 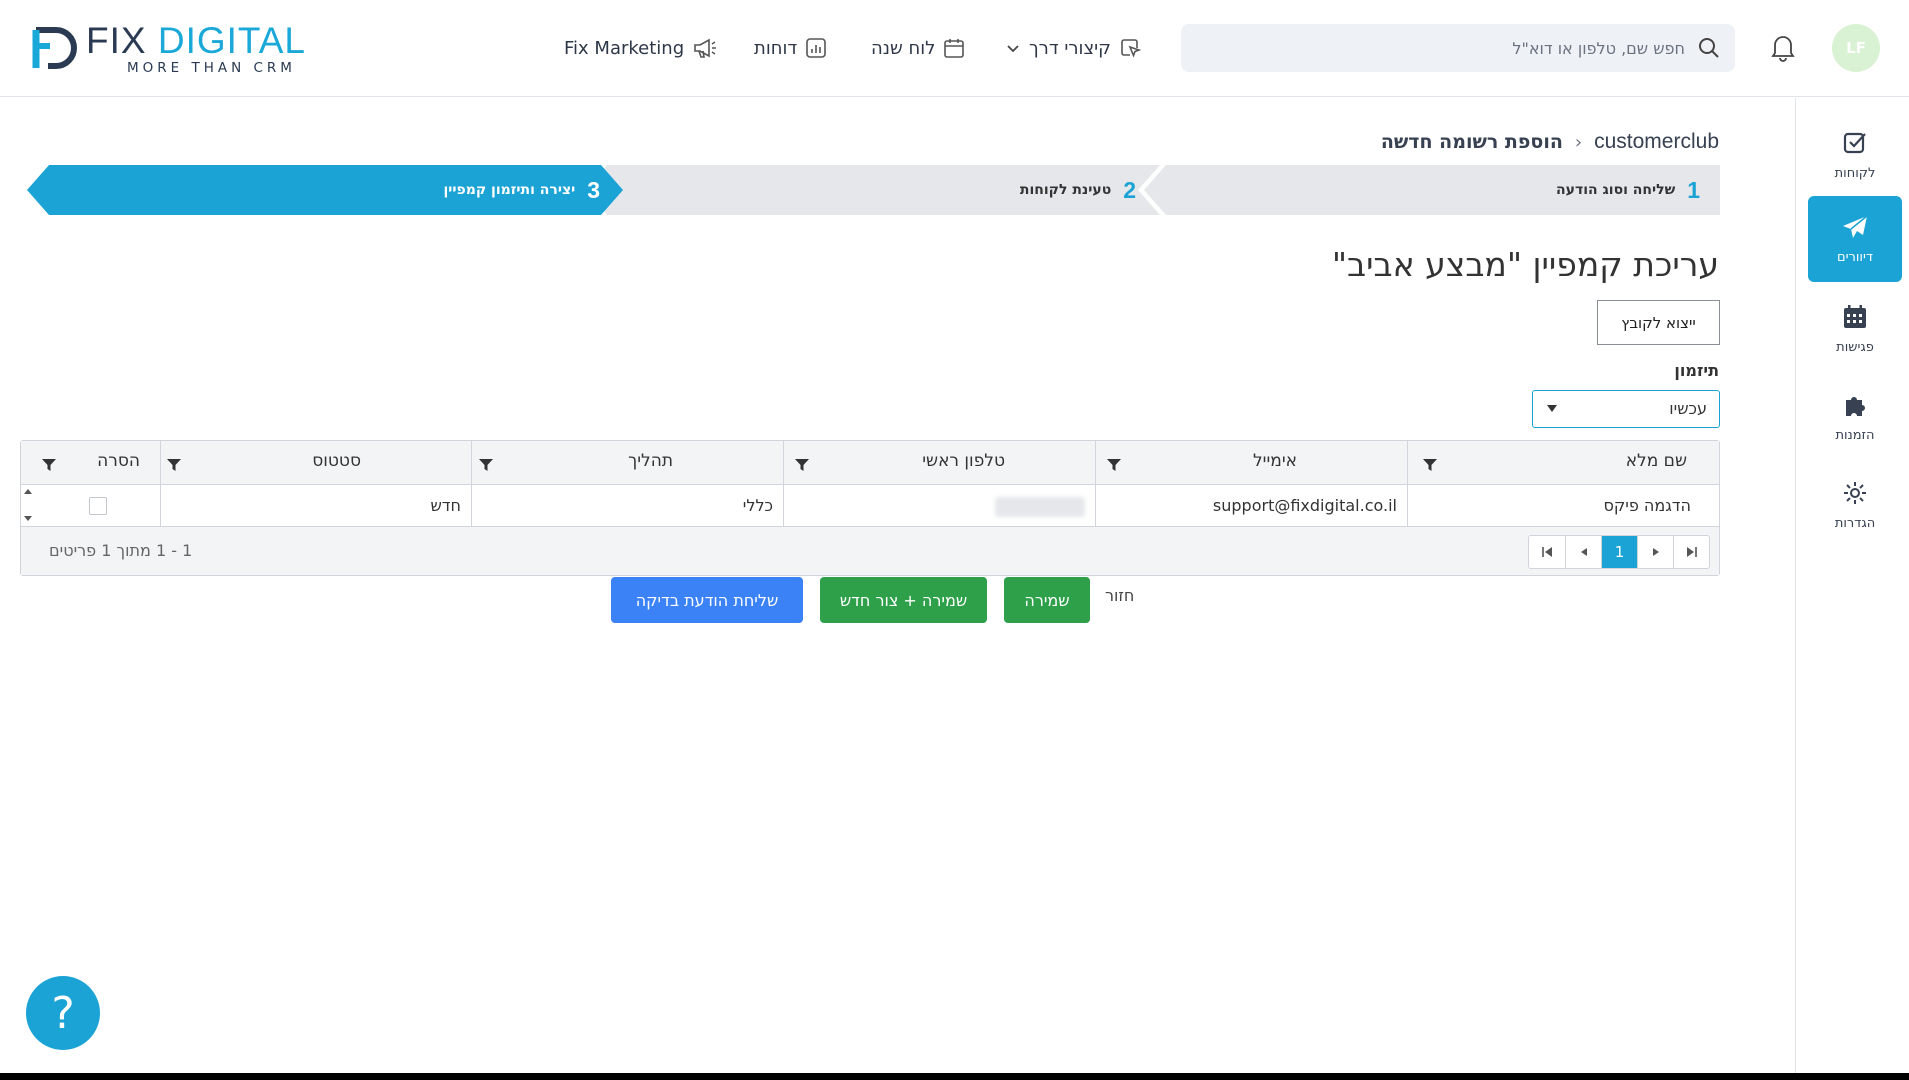 What do you see at coordinates (1525, 264) in the screenshot?
I see `page-title: עריכת קמפיין "מבצע אביב"` at bounding box center [1525, 264].